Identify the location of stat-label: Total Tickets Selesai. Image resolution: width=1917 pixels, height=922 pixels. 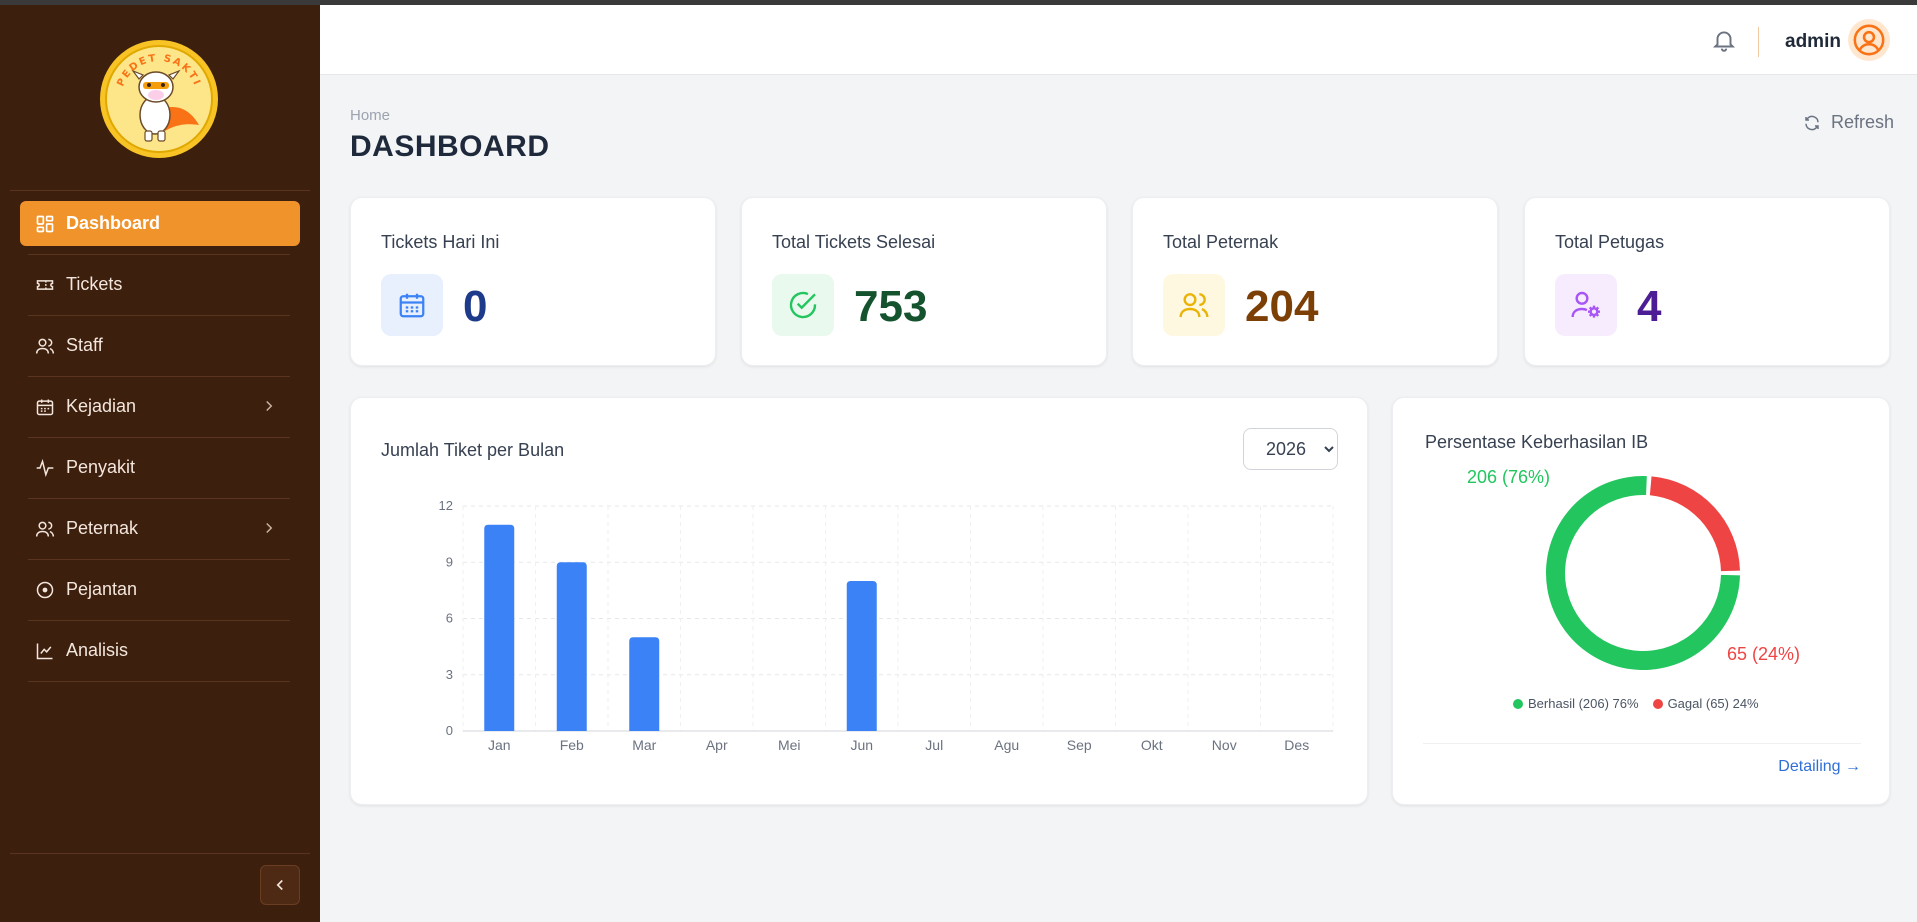
(854, 242).